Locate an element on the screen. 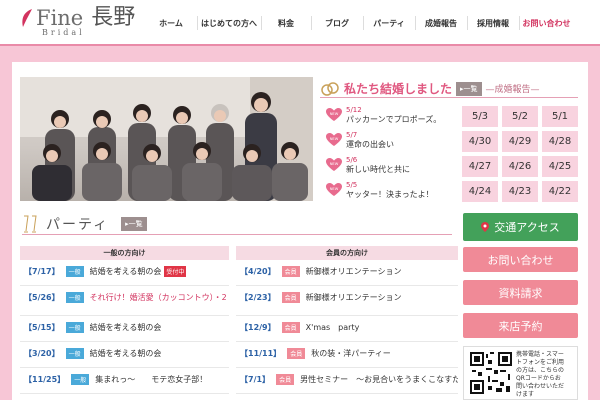  event-date: 【5/15】 is located at coordinates (42, 327).